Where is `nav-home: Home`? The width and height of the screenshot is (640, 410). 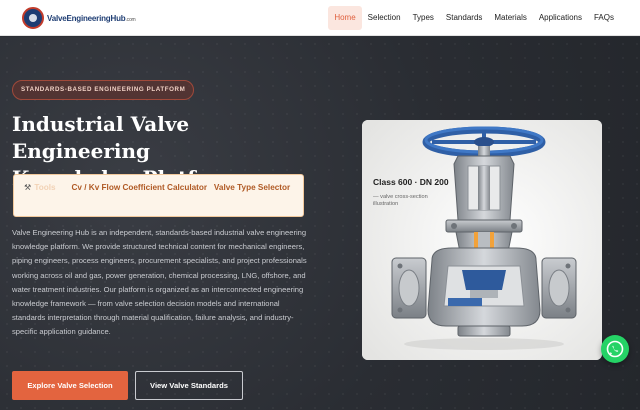 nav-home: Home is located at coordinates (345, 18).